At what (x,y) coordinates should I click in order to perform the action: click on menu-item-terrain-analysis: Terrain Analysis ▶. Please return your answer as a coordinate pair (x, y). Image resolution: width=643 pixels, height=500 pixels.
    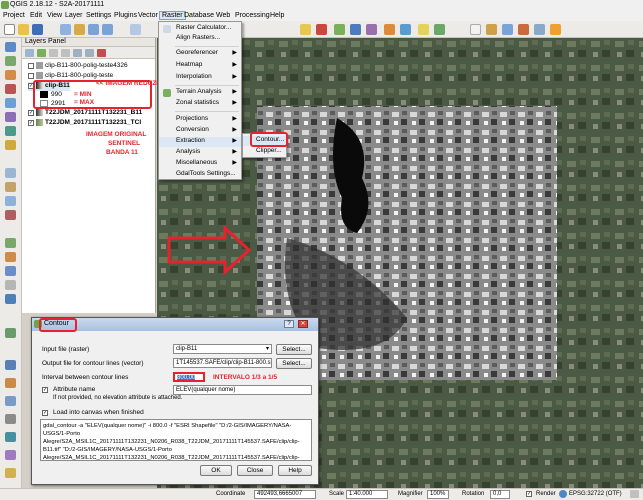
    Looking at the image, I should click on (200, 93).